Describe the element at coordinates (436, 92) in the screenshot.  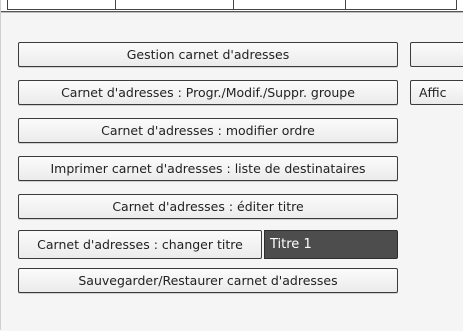
I see `display-button-partial: Affic` at that location.